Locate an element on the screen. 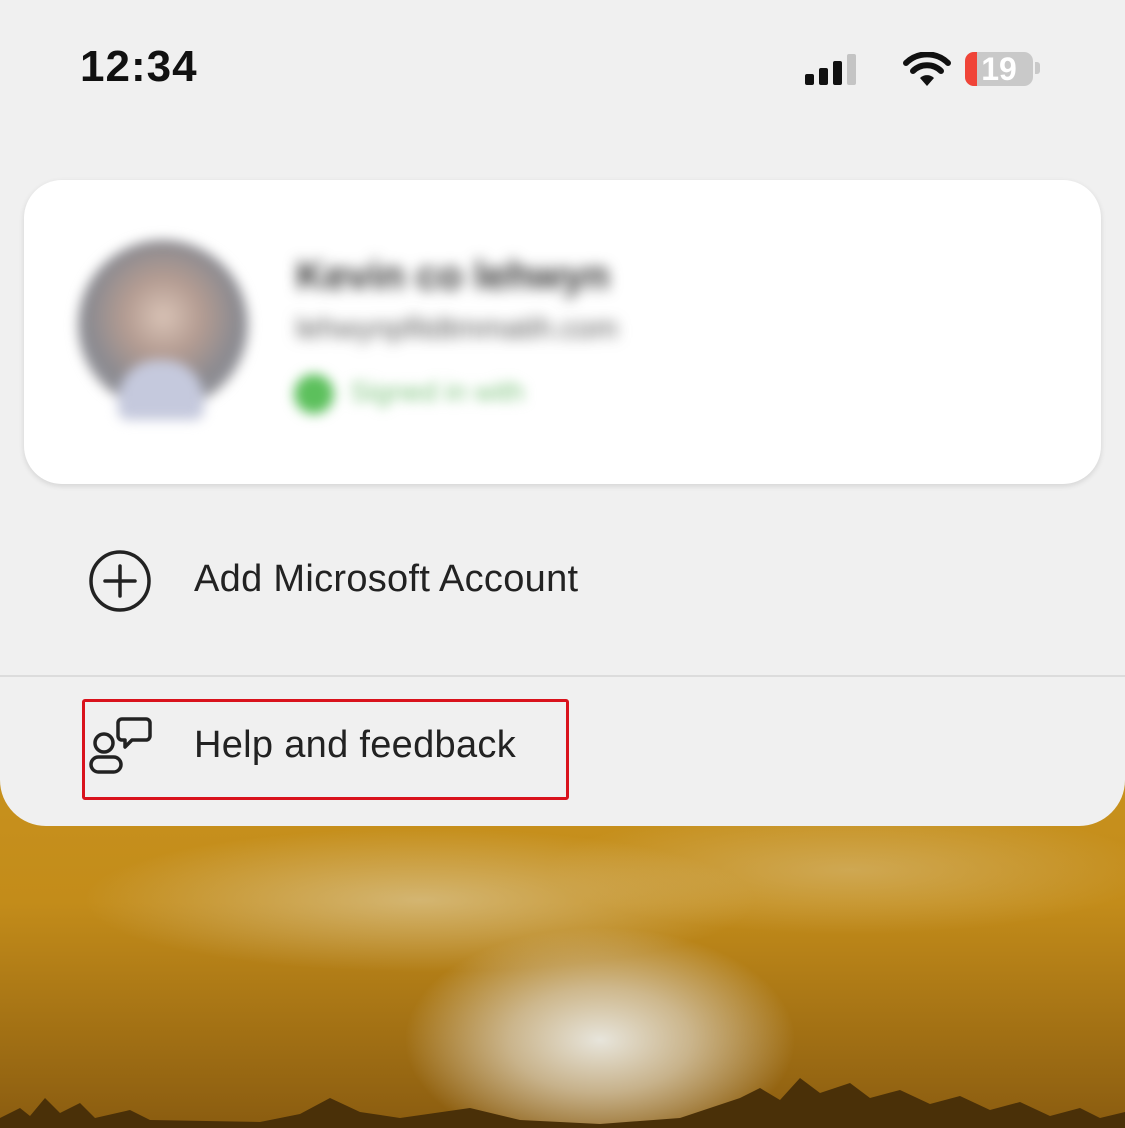  battery-level: 19 is located at coordinates (999, 69).